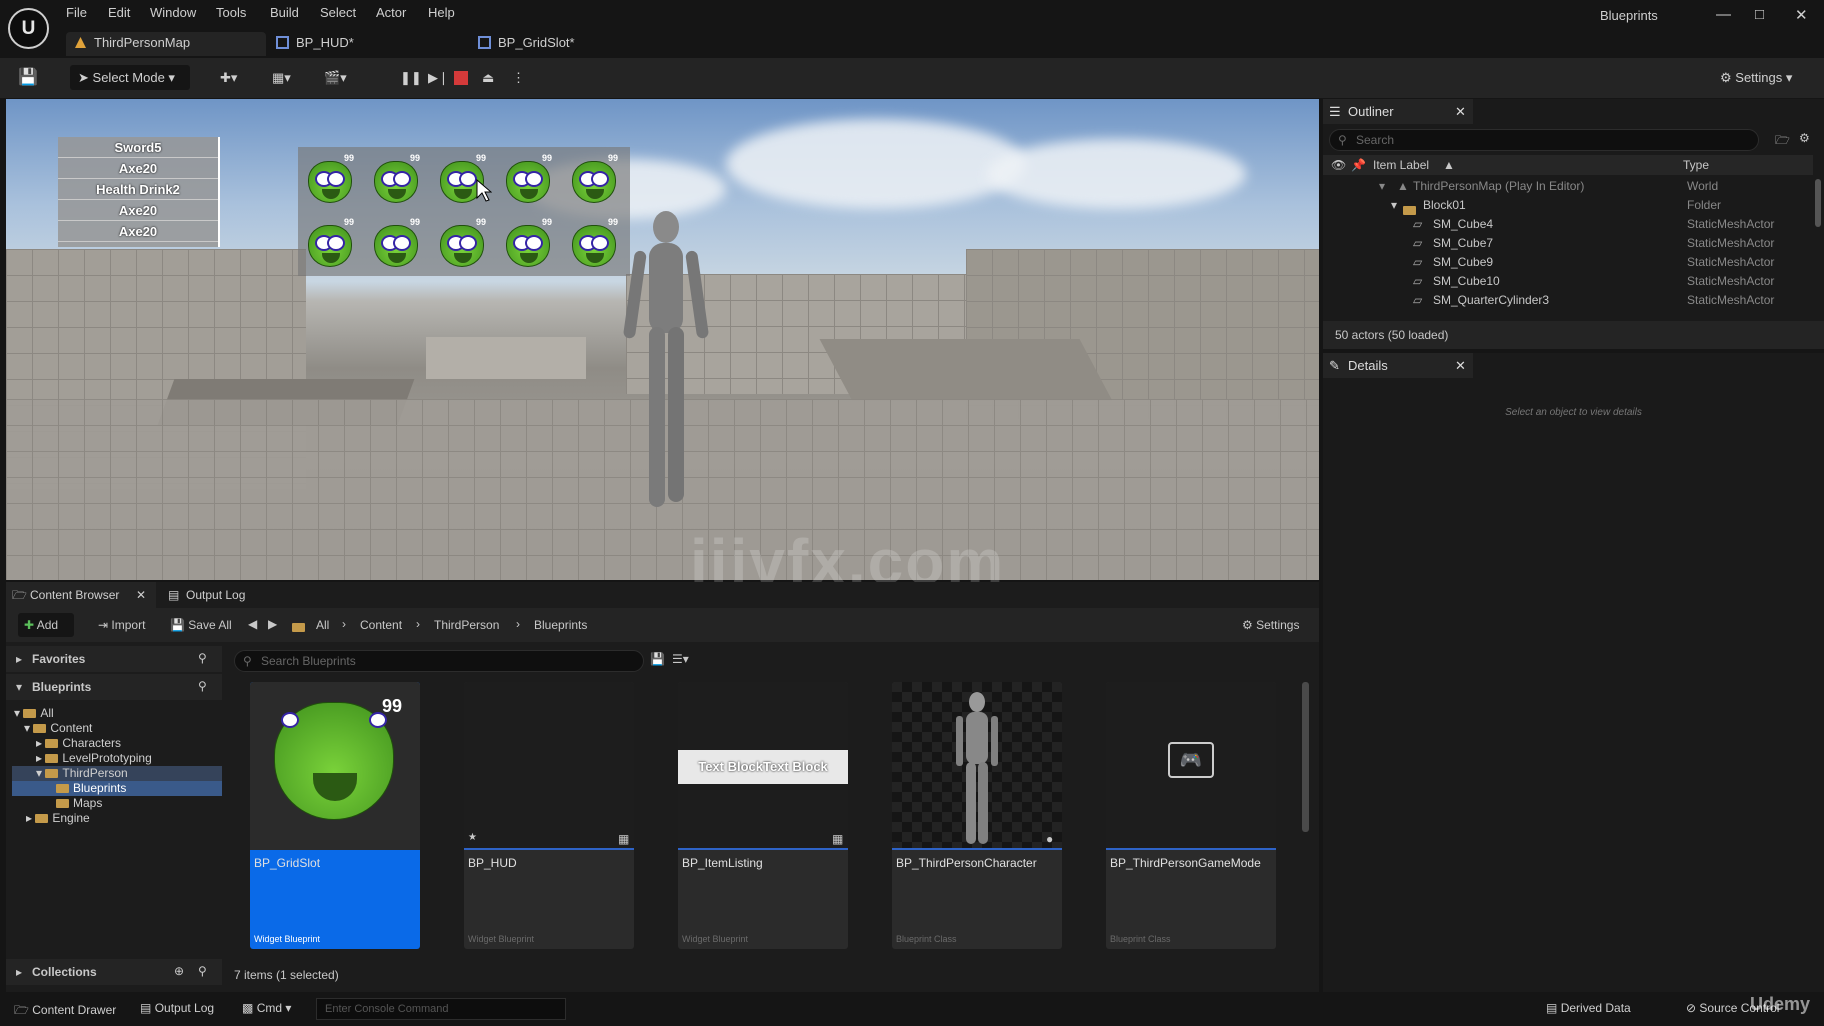  I want to click on cmd-dropdown: ▩ Cmd ▾, so click(266, 1008).